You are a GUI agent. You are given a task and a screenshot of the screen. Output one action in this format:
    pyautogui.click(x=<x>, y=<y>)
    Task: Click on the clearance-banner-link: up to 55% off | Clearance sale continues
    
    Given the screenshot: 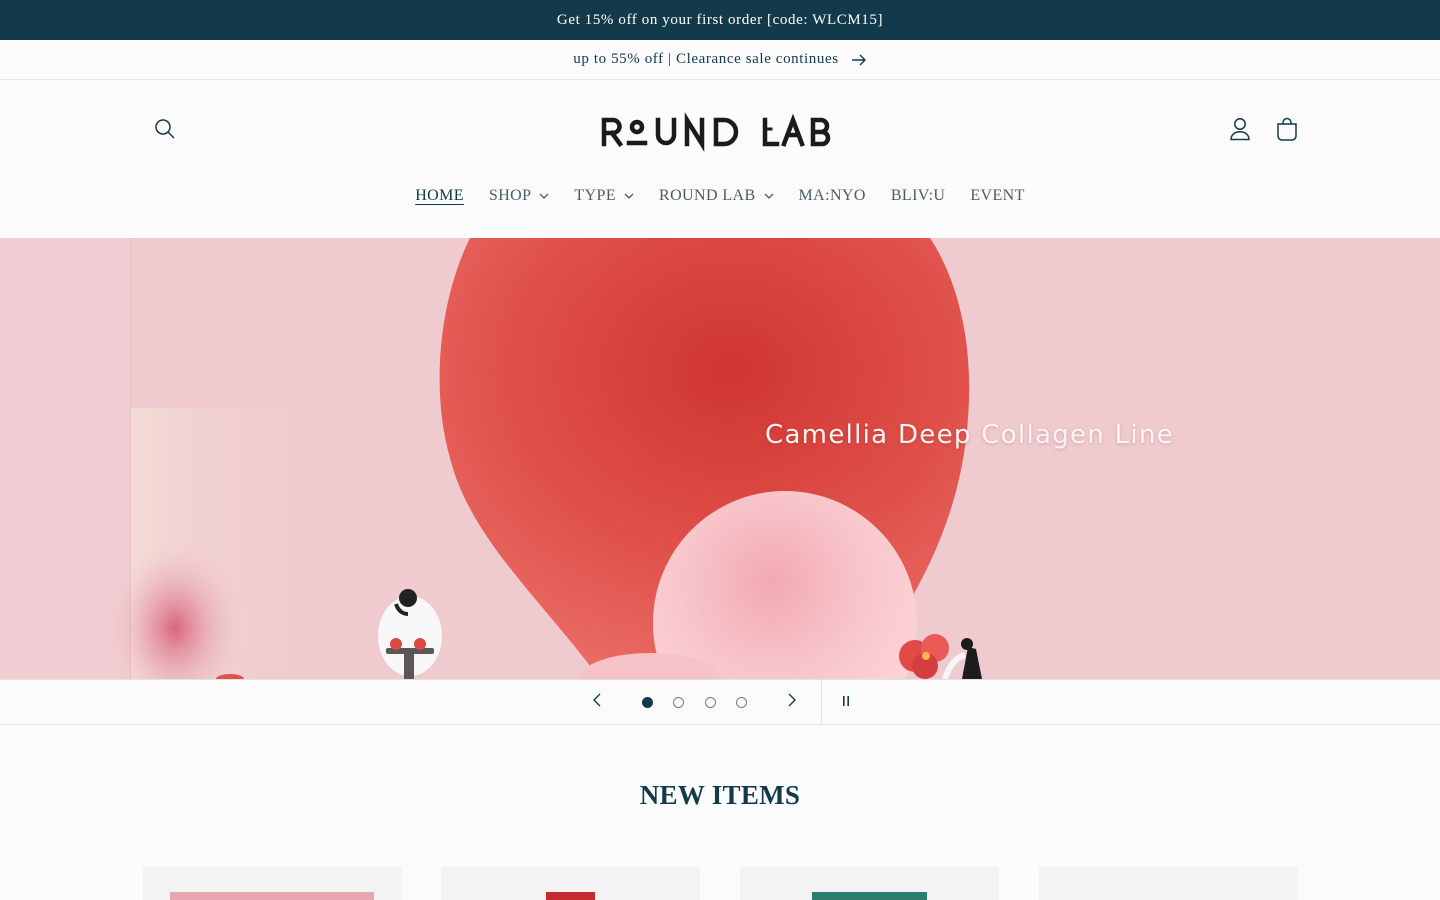 What is the action you would take?
    pyautogui.click(x=720, y=60)
    